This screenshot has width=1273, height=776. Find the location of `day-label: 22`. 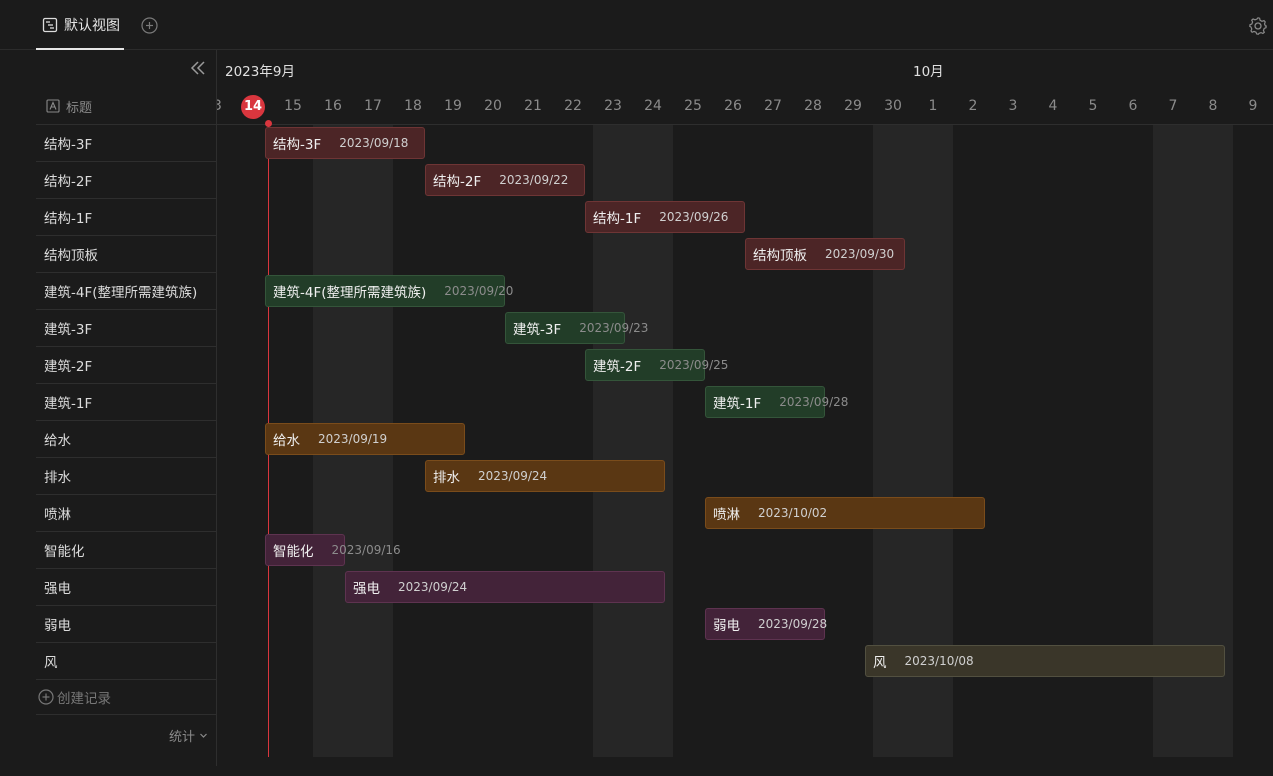

day-label: 22 is located at coordinates (573, 106).